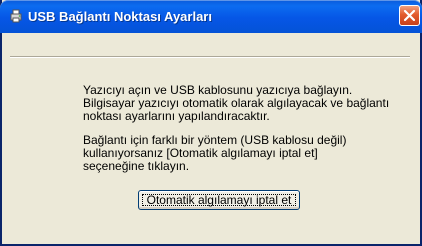 The width and height of the screenshot is (422, 246). I want to click on title-bar: USB Bağlantı Noktası Ayarları, so click(211, 16).